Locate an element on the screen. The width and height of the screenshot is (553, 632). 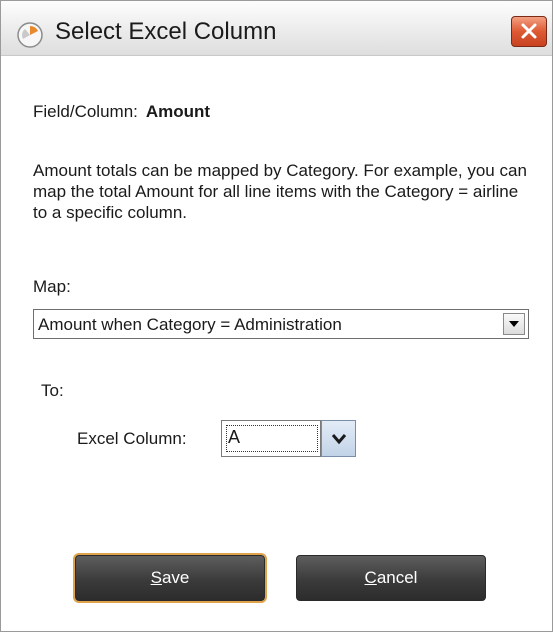
map-dropdown-button is located at coordinates (514, 324).